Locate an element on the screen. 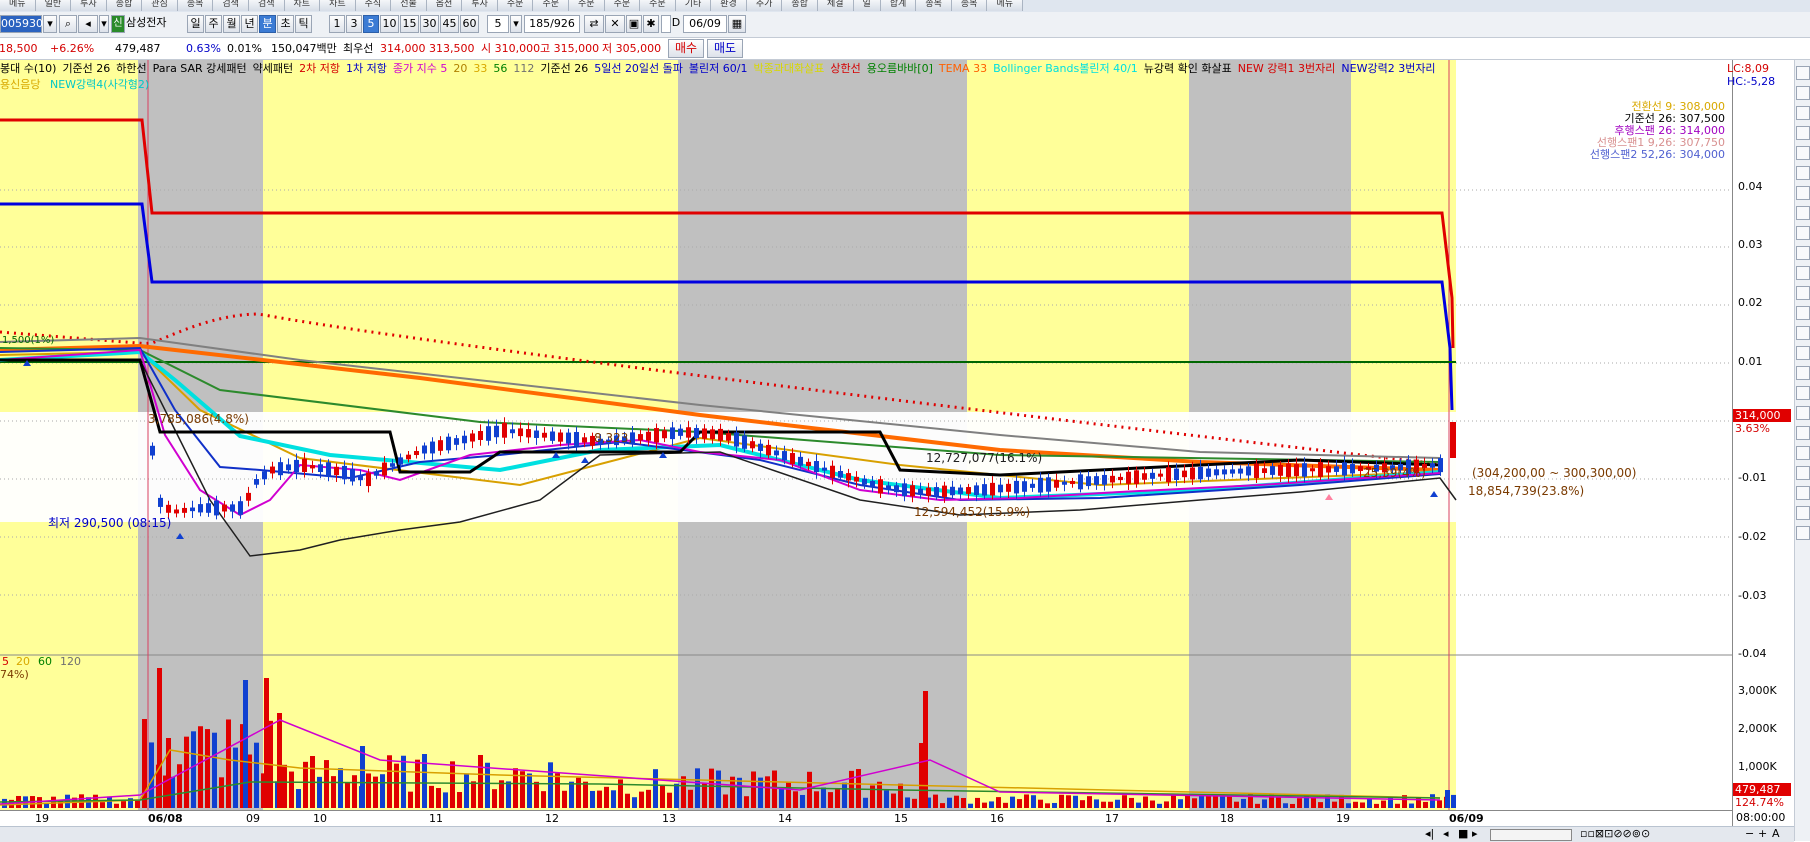 The width and height of the screenshot is (1810, 842). interval-input: 5 is located at coordinates (498, 24).